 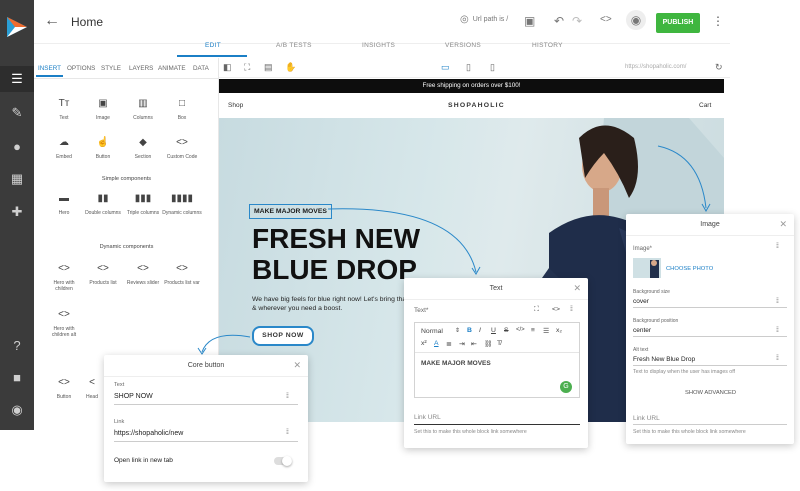 What do you see at coordinates (17, 378) in the screenshot?
I see `announcement-icon: ■` at bounding box center [17, 378].